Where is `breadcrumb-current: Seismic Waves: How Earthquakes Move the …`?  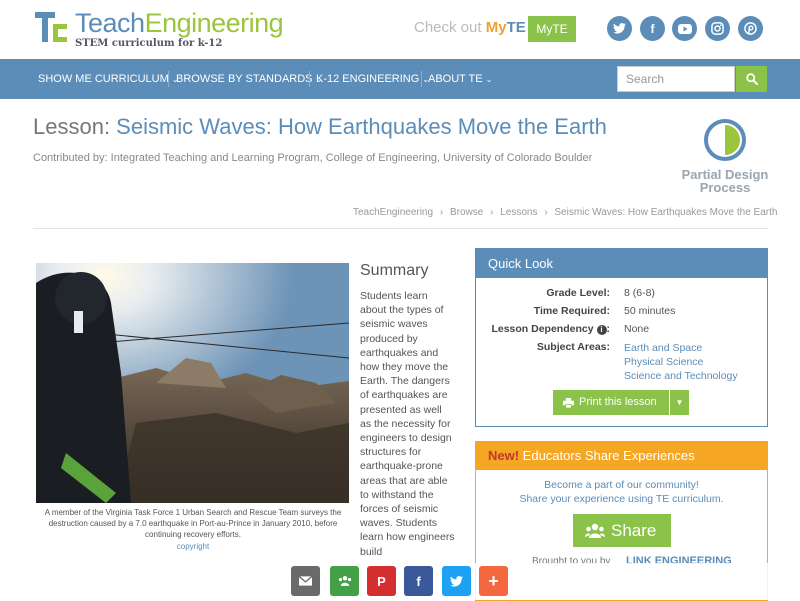 breadcrumb-current: Seismic Waves: How Earthquakes Move the … is located at coordinates (666, 212).